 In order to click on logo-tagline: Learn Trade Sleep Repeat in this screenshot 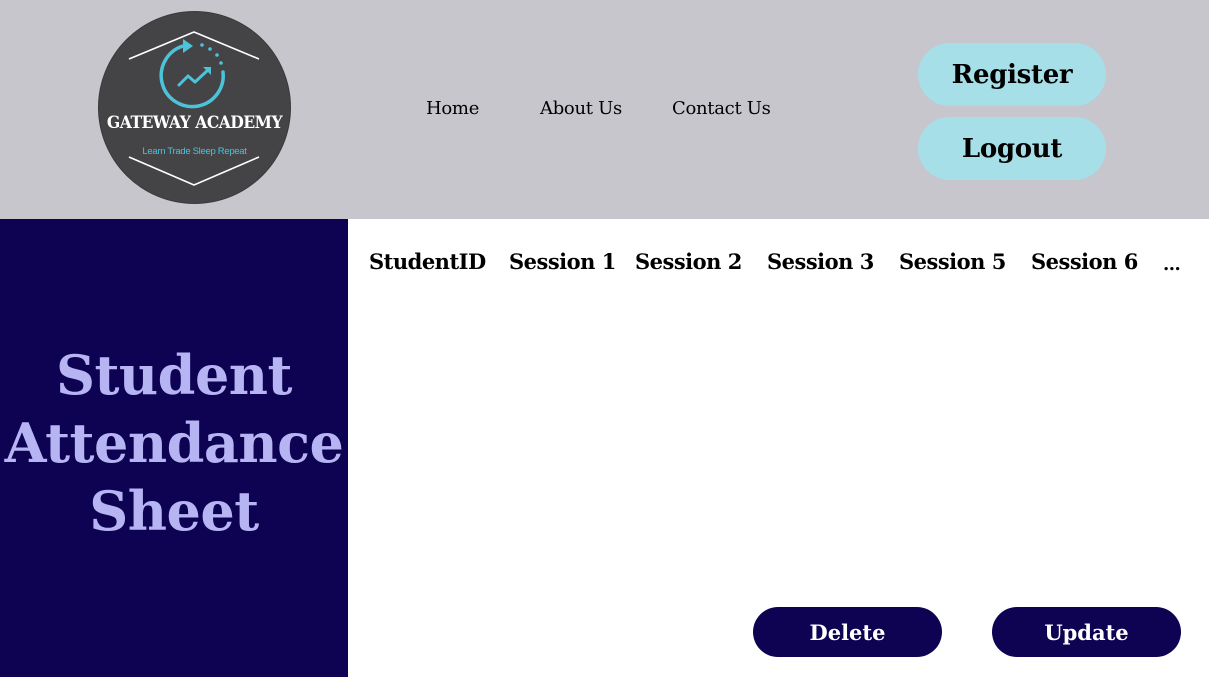, I will do `click(194, 151)`.